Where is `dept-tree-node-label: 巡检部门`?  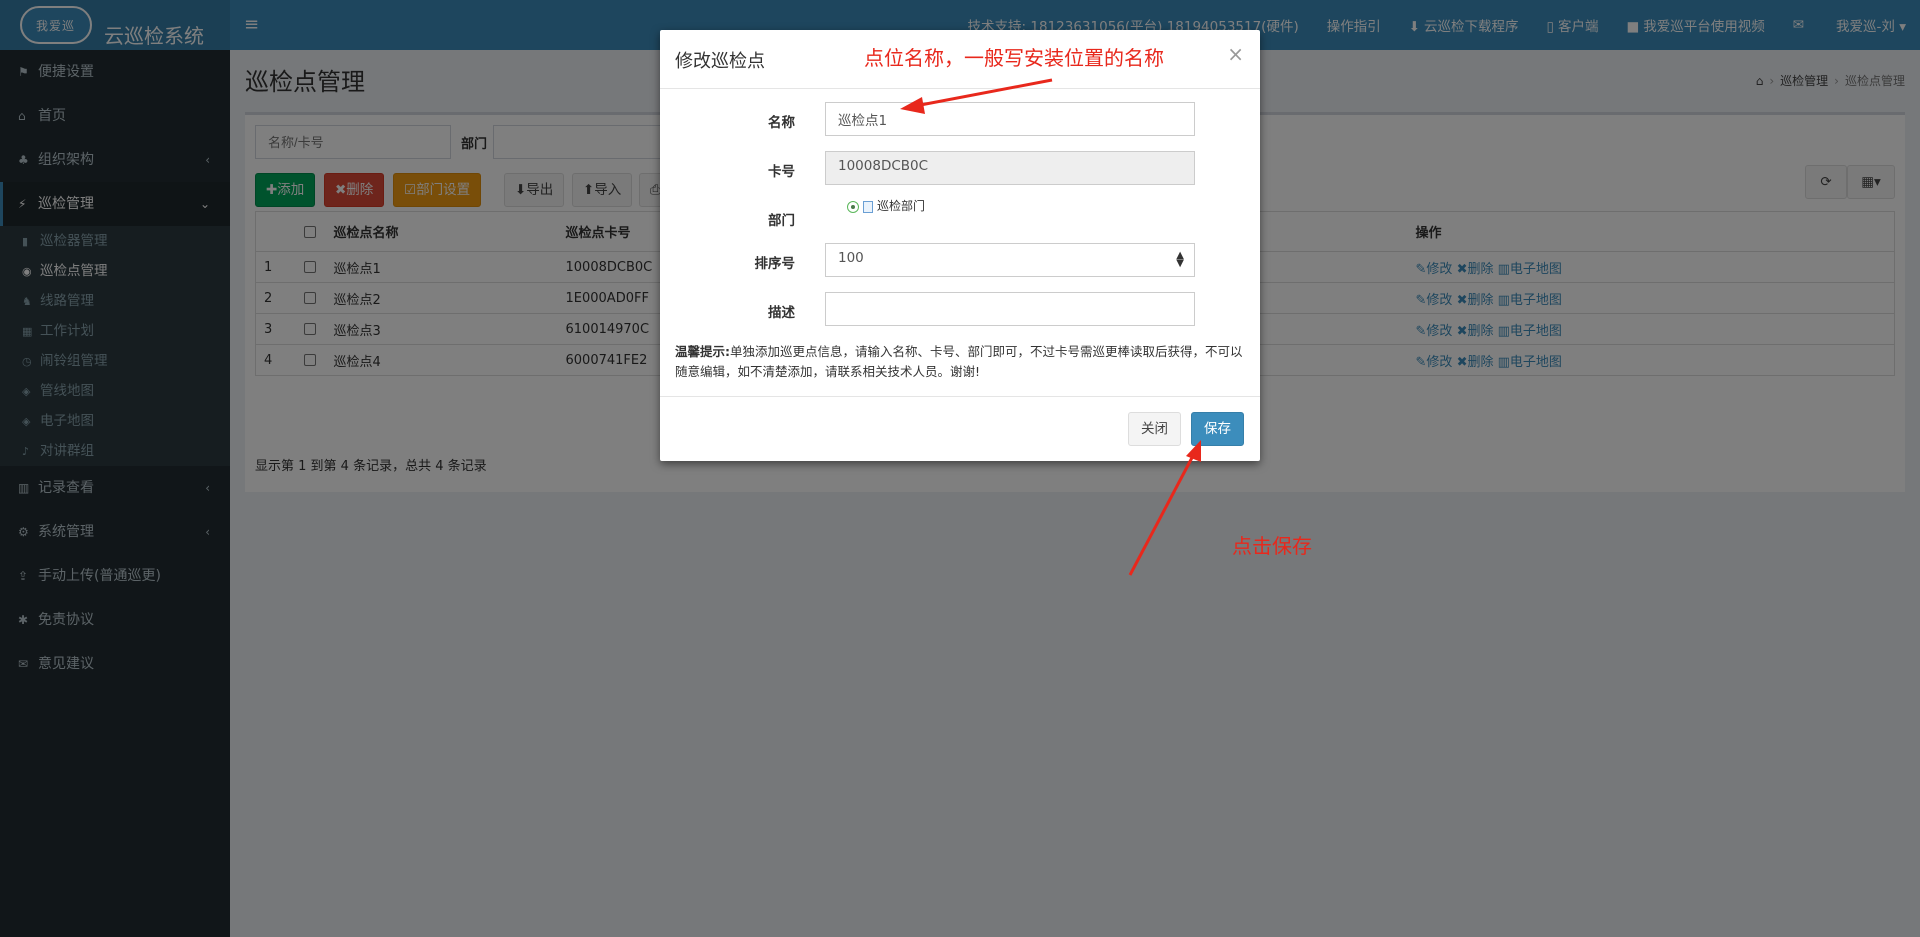
dept-tree-node-label: 巡检部门 is located at coordinates (901, 206).